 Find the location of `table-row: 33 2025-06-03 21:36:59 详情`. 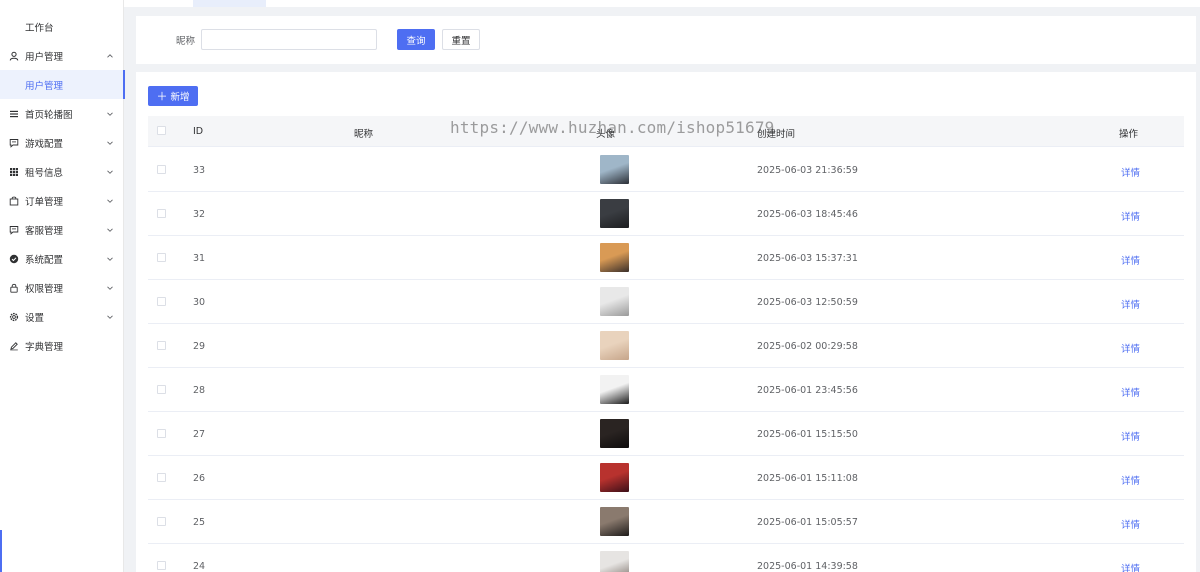

table-row: 33 2025-06-03 21:36:59 详情 is located at coordinates (666, 170).